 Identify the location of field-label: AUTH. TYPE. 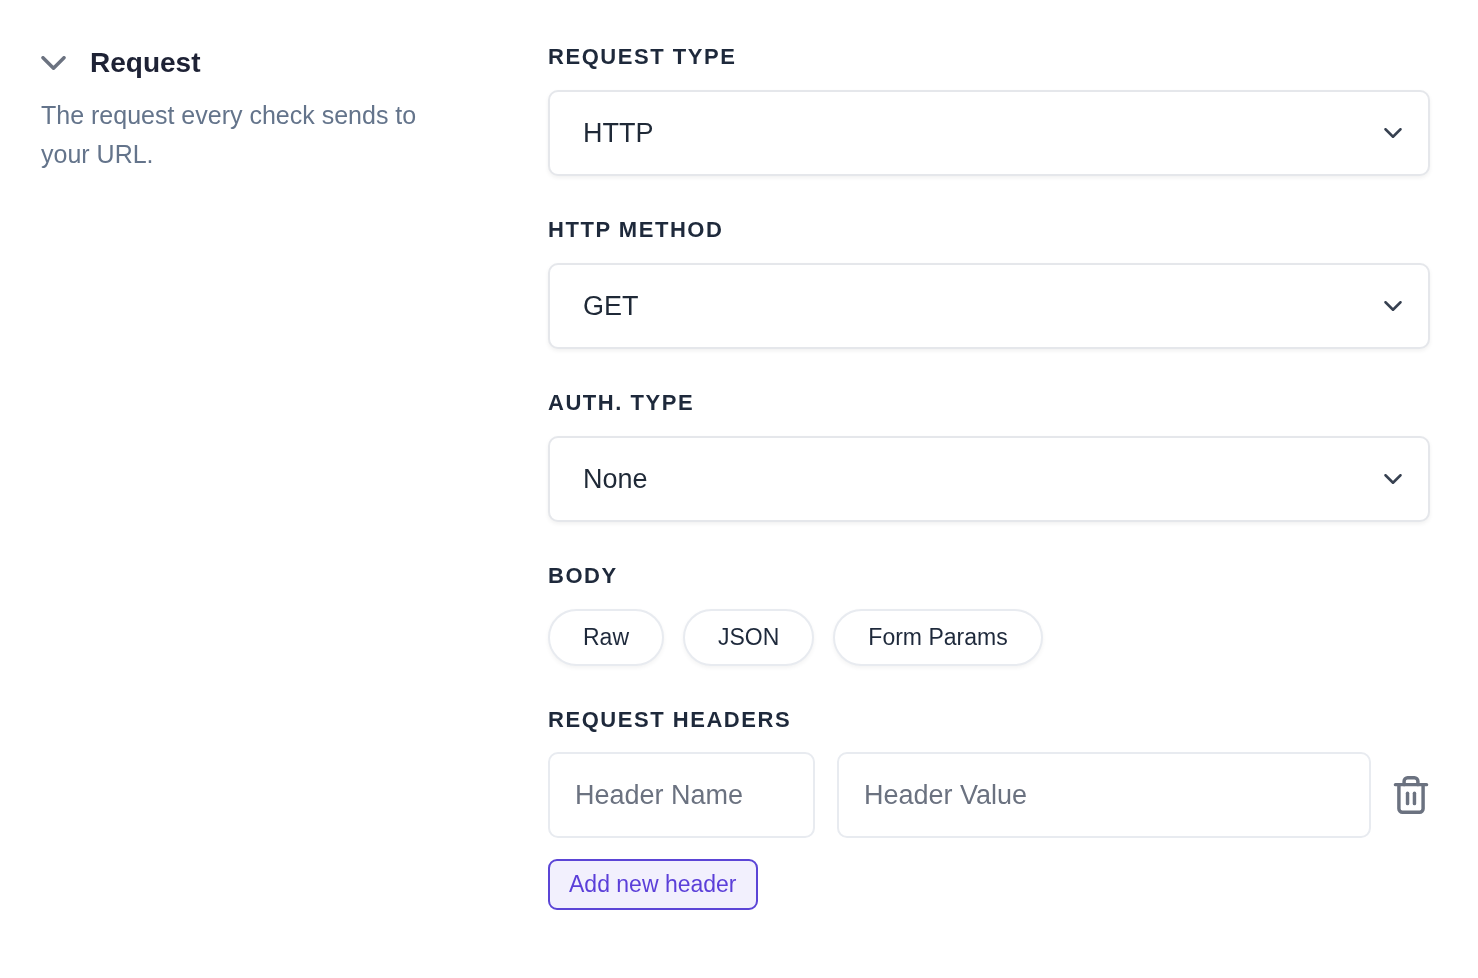
(621, 403).